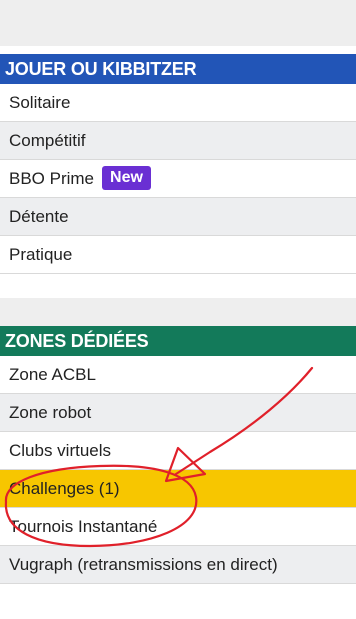  What do you see at coordinates (52, 178) in the screenshot?
I see `menu-item-label: BBO Prime` at bounding box center [52, 178].